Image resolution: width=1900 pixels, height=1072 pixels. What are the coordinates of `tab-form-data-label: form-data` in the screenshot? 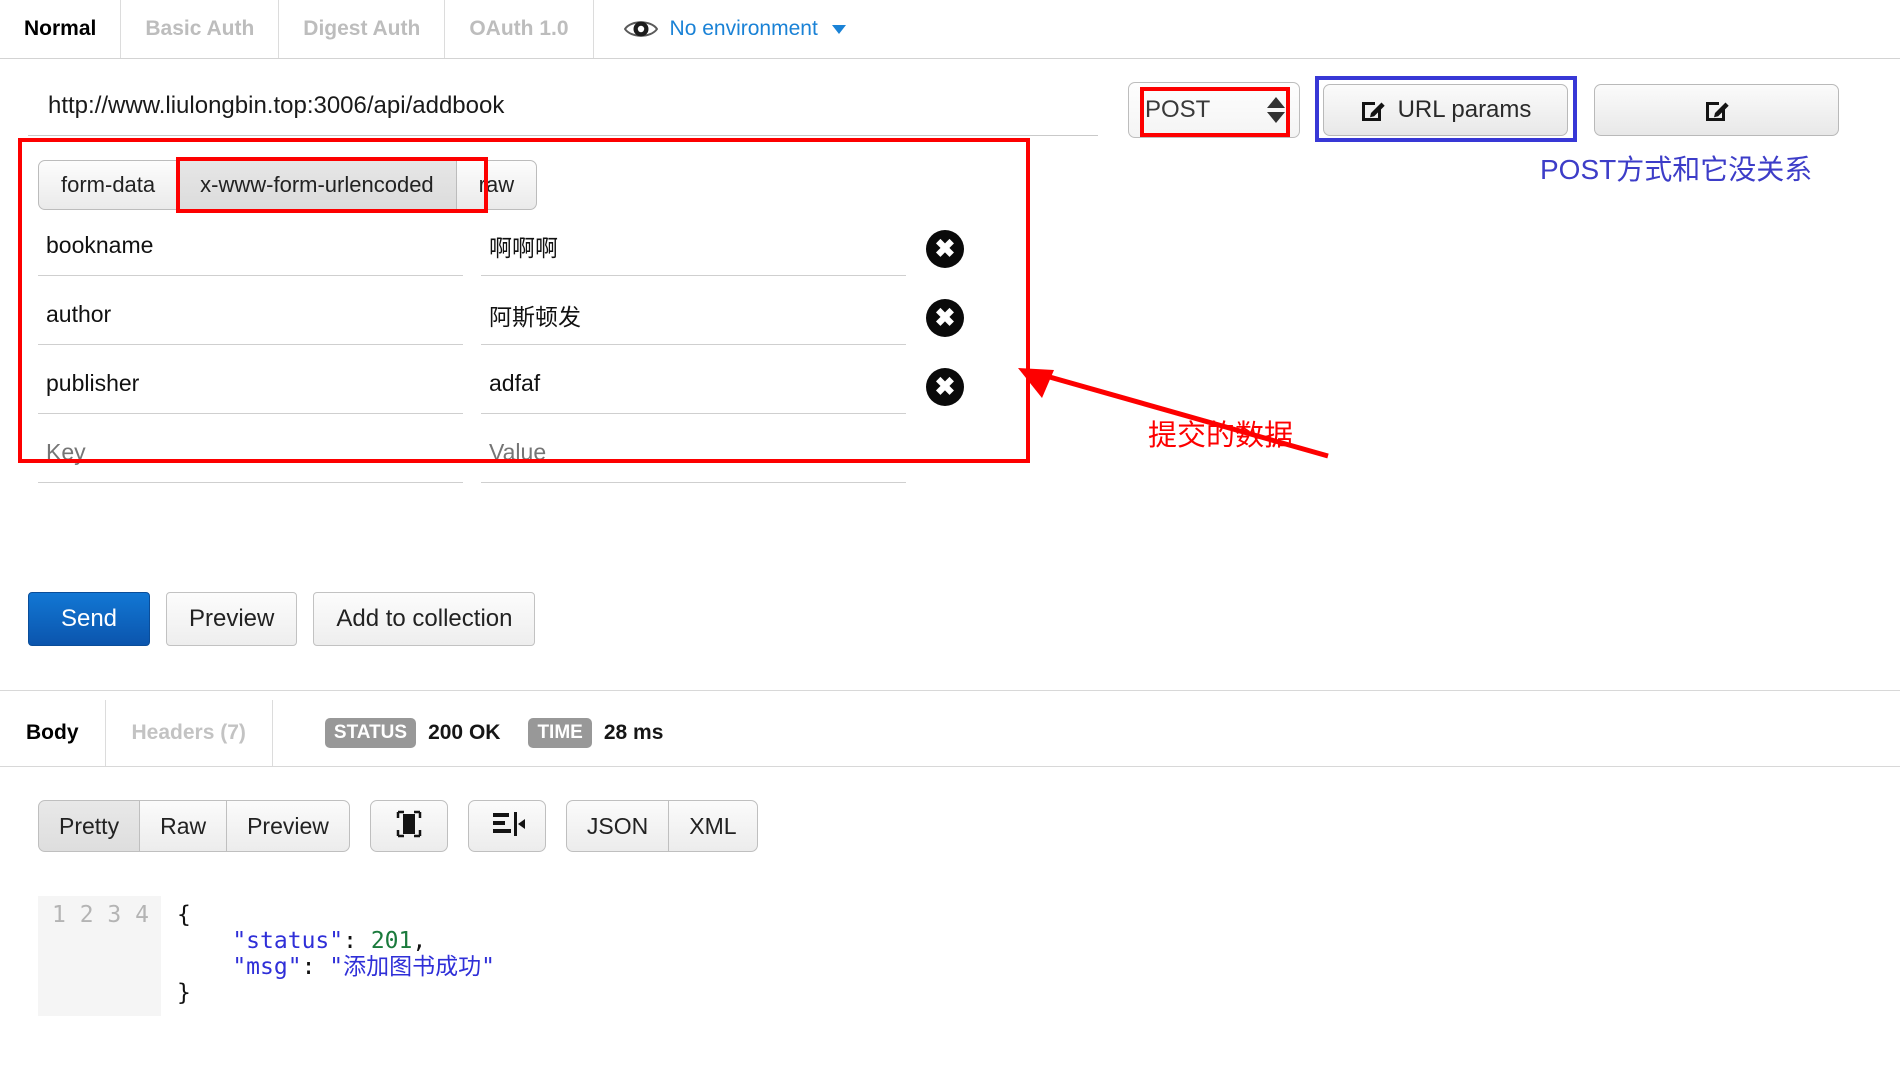 It's located at (108, 184).